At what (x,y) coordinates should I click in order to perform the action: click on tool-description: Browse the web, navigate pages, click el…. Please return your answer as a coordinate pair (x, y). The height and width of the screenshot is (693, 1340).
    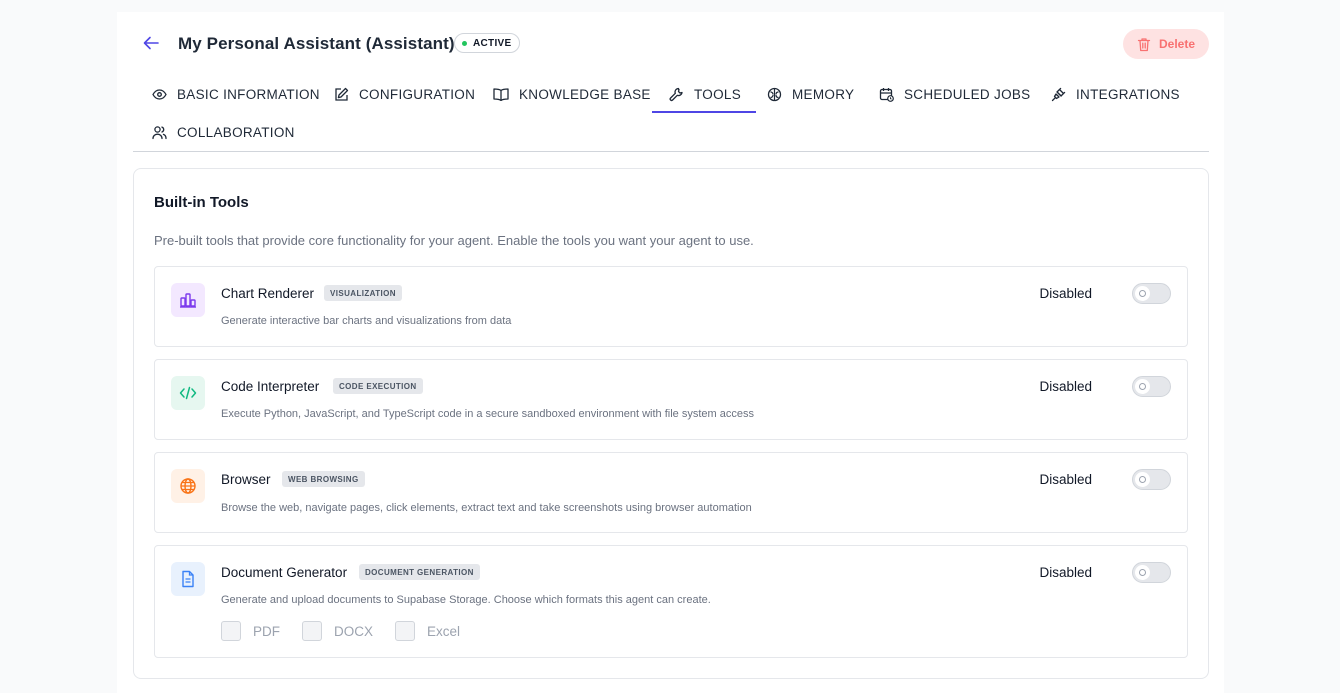
    Looking at the image, I should click on (486, 508).